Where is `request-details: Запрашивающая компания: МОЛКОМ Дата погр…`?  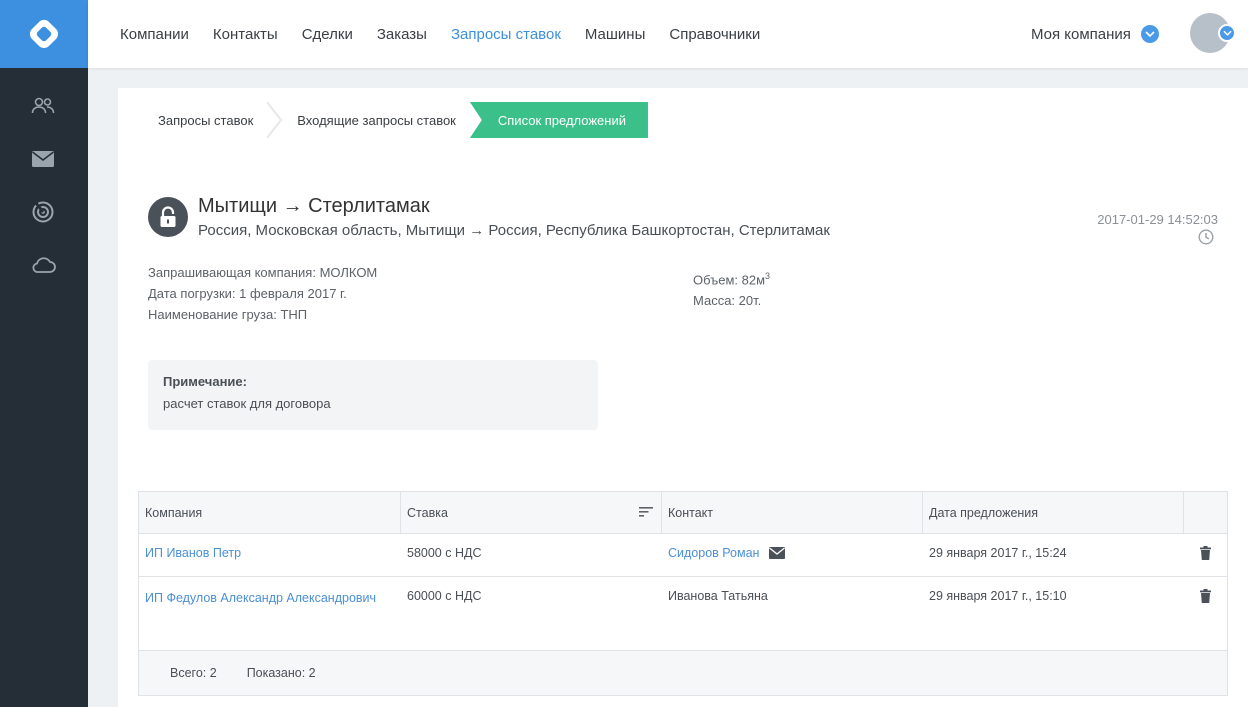
request-details: Запрашивающая компания: МОЛКОМ Дата погр… is located at coordinates (262, 293).